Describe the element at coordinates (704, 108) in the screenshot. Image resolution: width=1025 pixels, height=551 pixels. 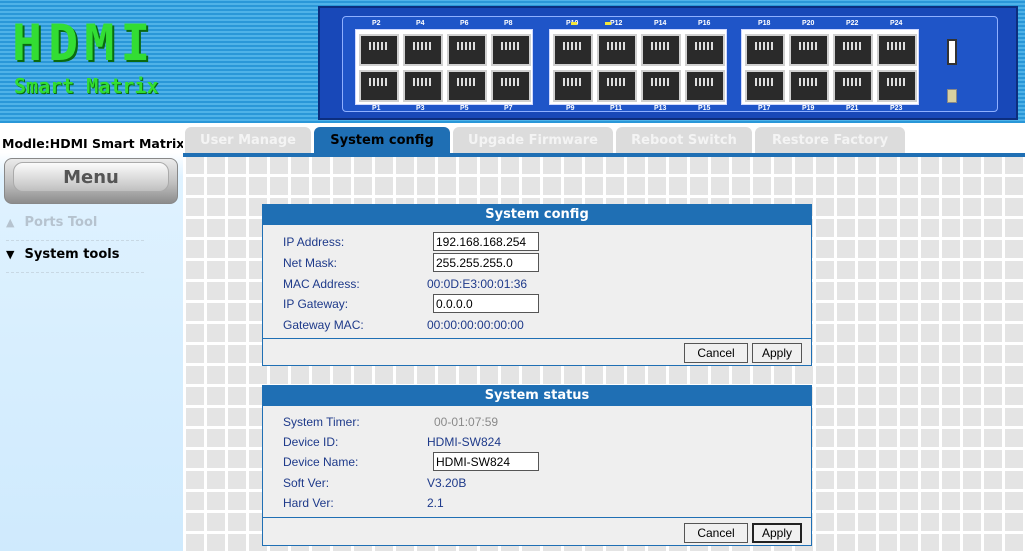
I see `port-label: P15` at that location.